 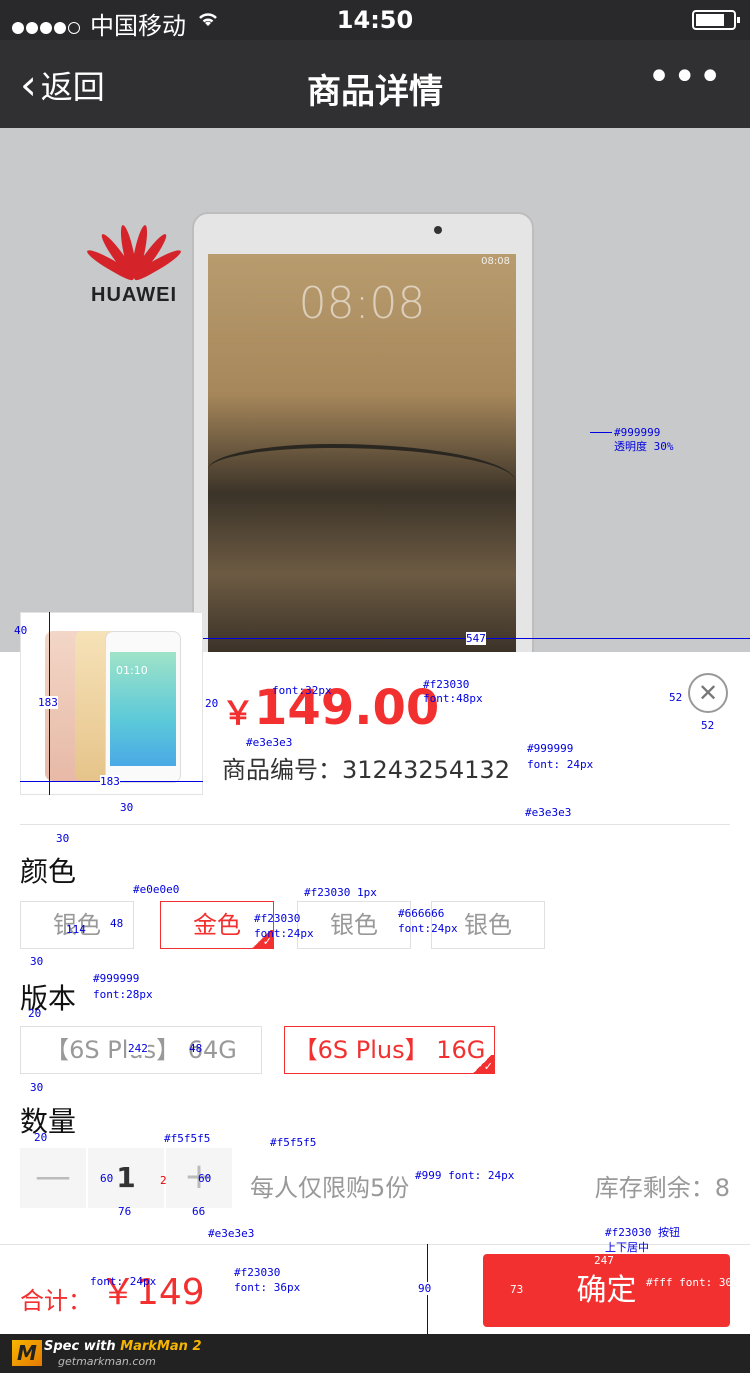 I want to click on sku-label: 商品编号：, so click(x=282, y=770).